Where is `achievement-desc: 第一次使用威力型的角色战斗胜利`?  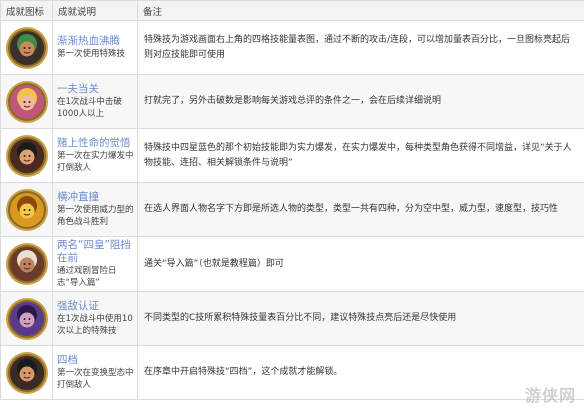
achievement-desc: 第一次使用威力型的角色战斗胜利 is located at coordinates (95, 216).